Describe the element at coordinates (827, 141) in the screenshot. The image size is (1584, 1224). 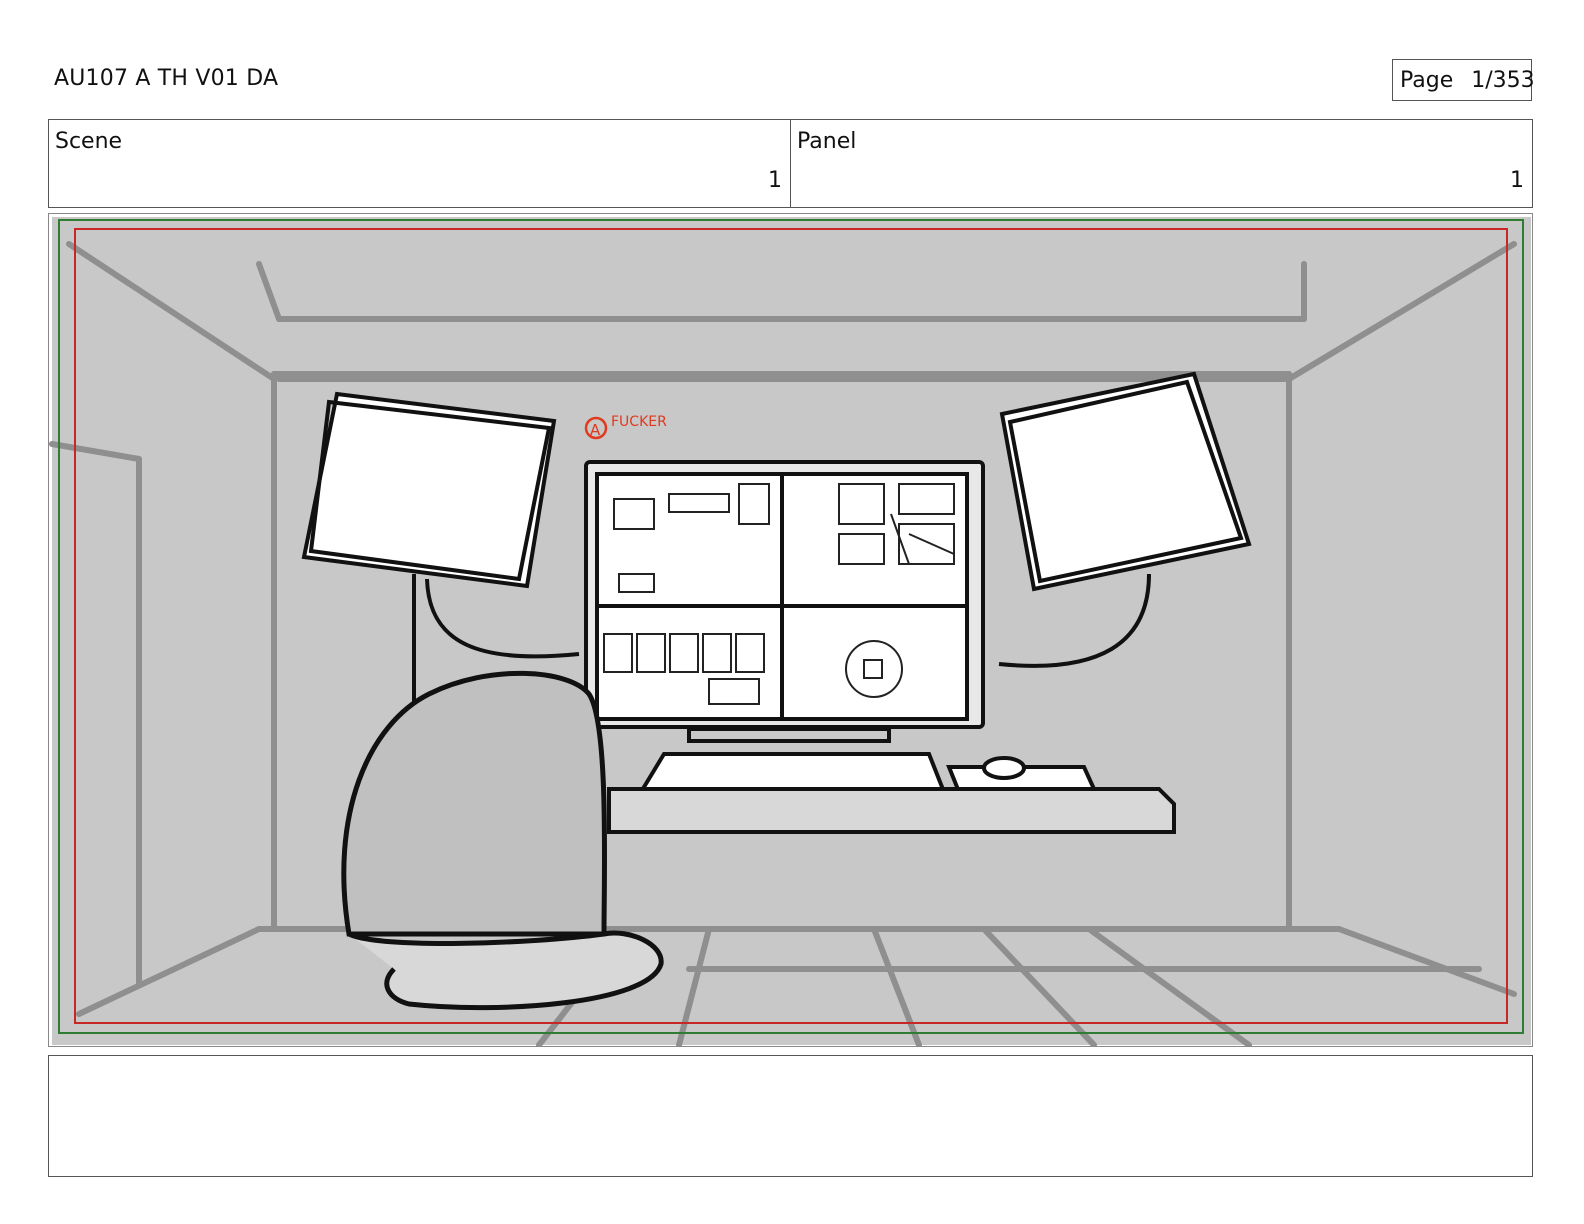
I see `panel-label: Panel` at that location.